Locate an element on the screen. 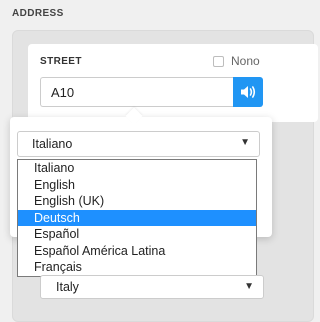  language-select: Italiano ▼ is located at coordinates (138, 144).